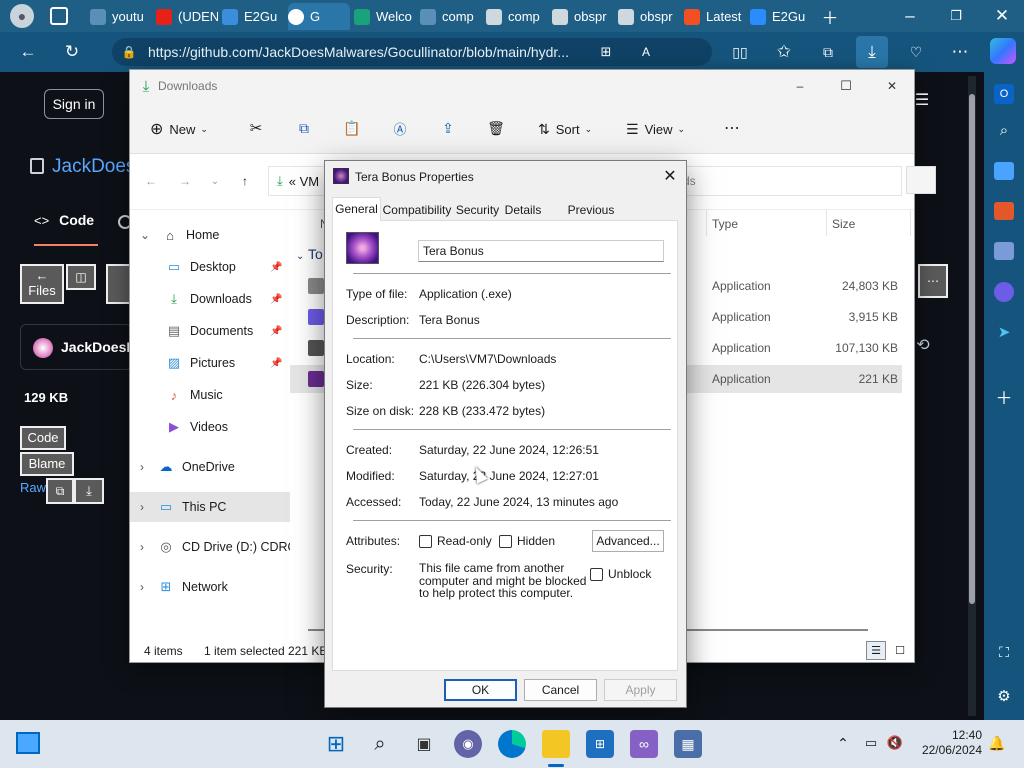  Describe the element at coordinates (59, 16) in the screenshot. I see `tab-actions-icon` at that location.